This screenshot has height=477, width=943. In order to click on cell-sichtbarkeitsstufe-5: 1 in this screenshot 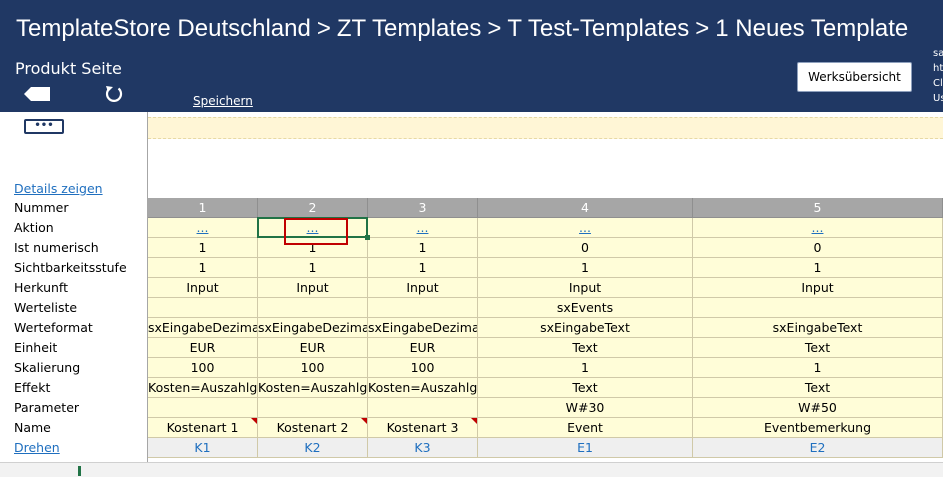, I will do `click(818, 268)`.